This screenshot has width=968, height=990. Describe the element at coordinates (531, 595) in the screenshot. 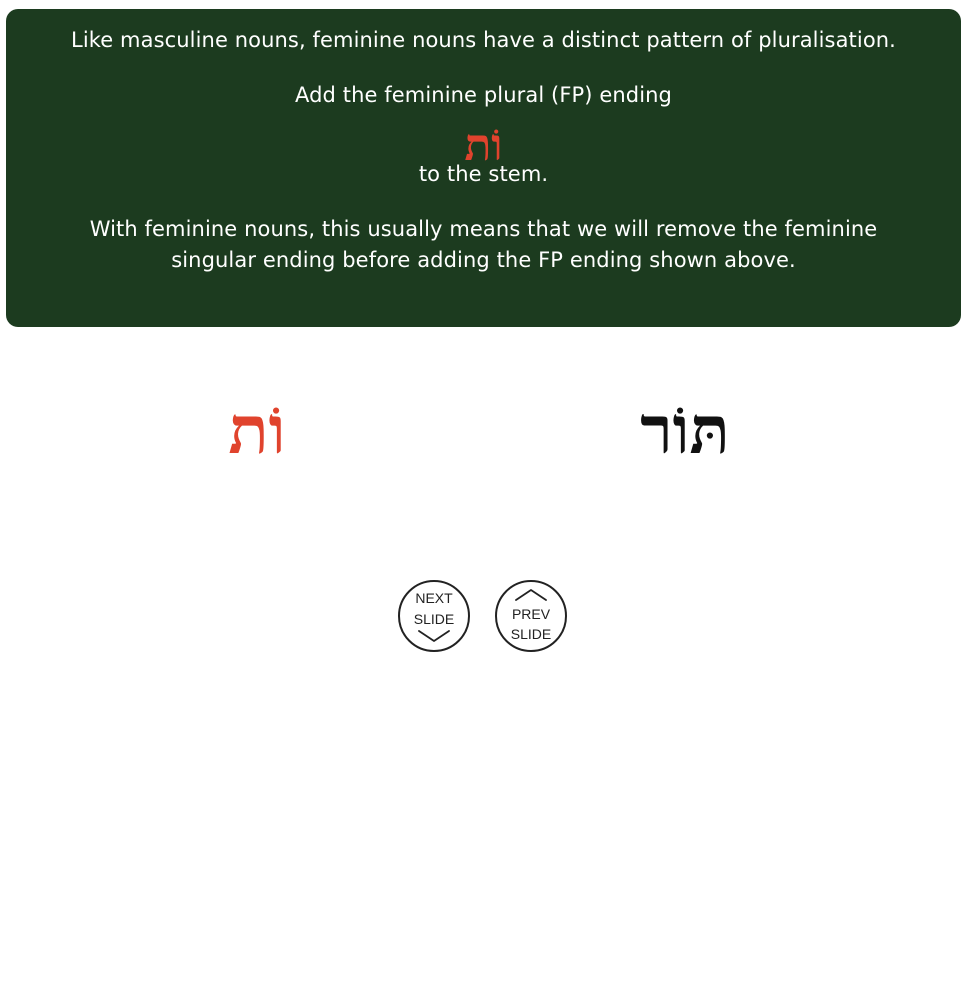

I see `chevron-up-icon` at that location.